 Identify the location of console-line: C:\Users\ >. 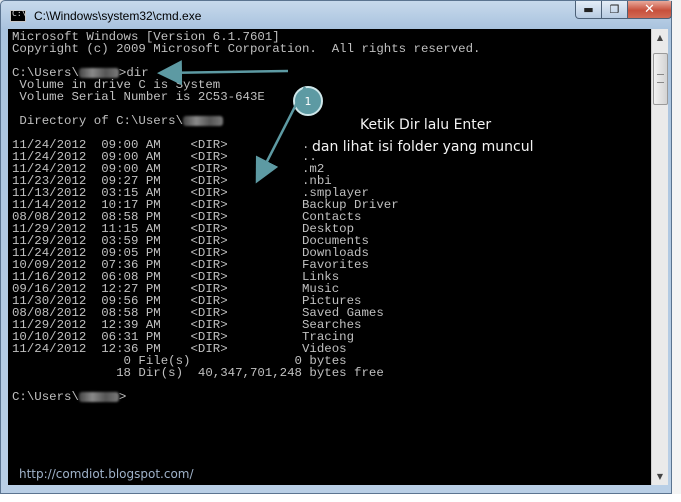
(69, 397).